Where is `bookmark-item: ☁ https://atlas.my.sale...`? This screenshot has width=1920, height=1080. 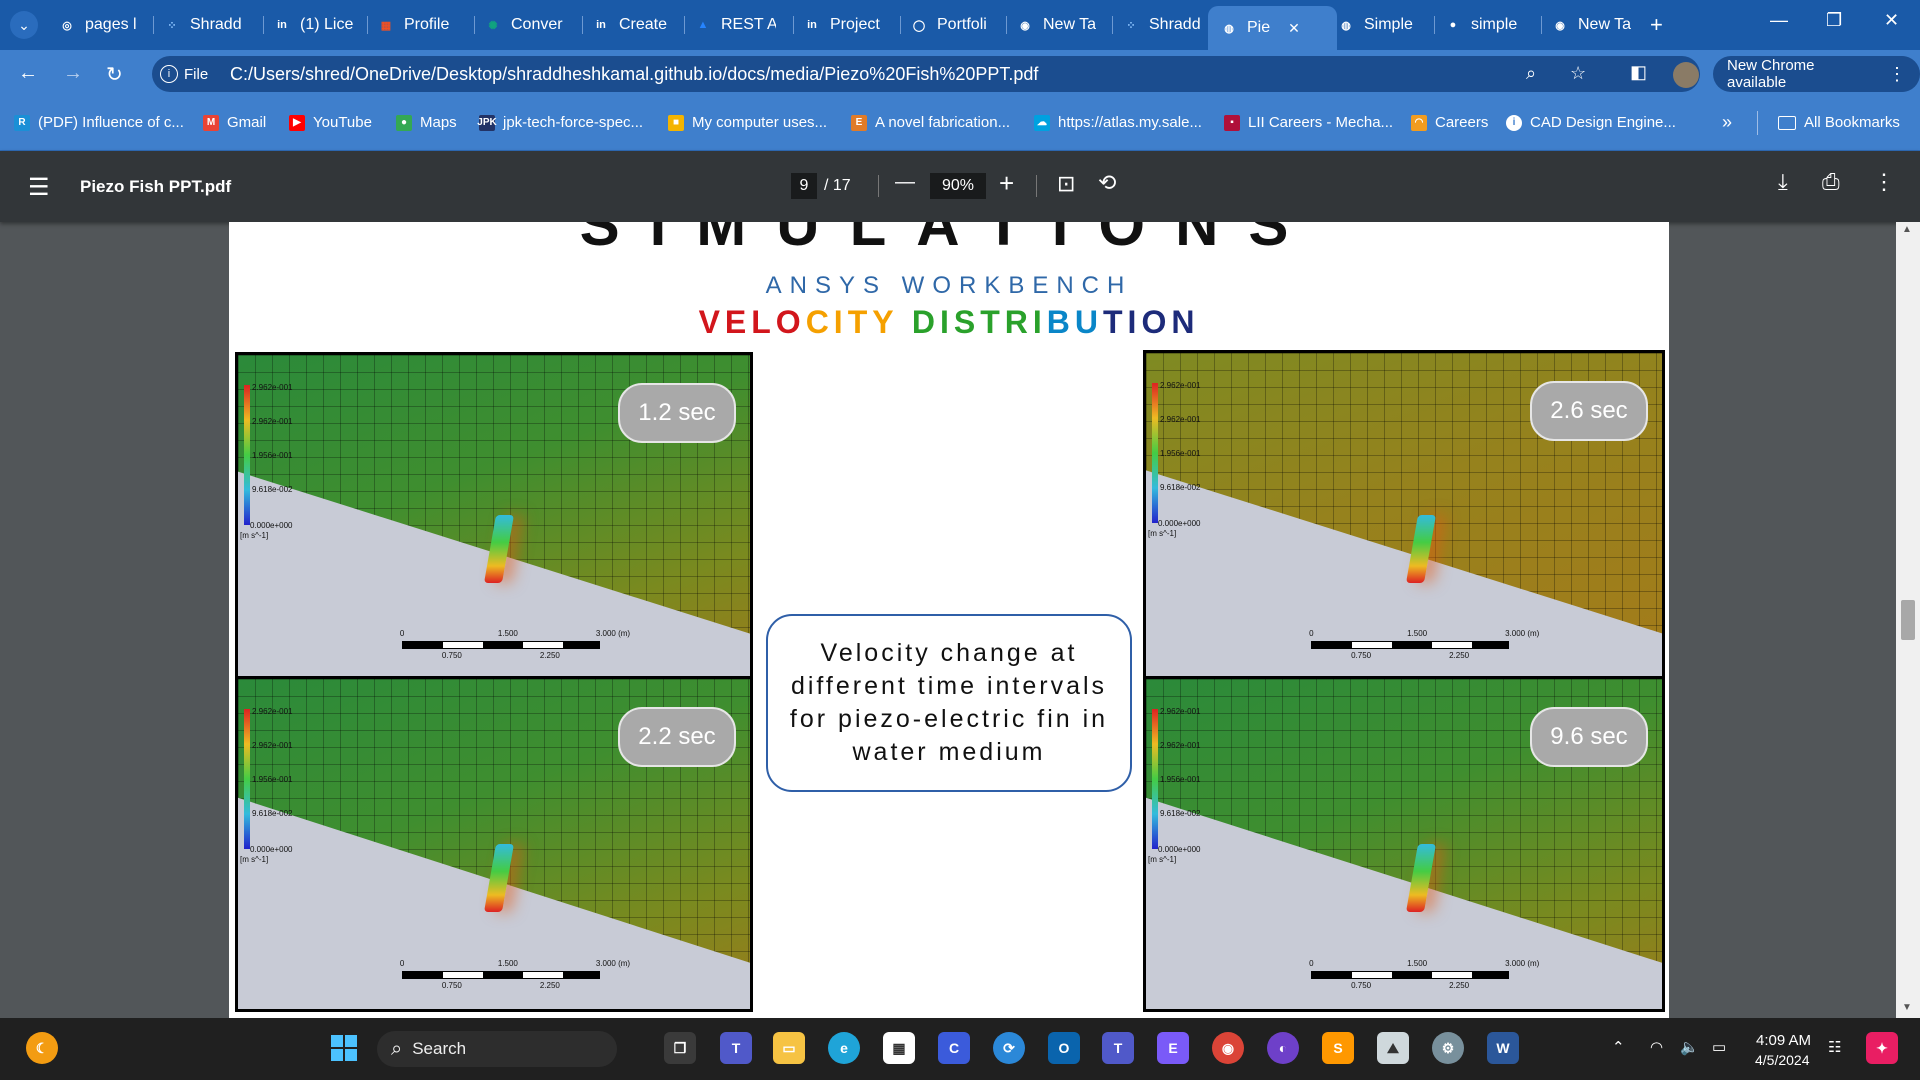 bookmark-item: ☁ https://atlas.my.sale... is located at coordinates (1118, 122).